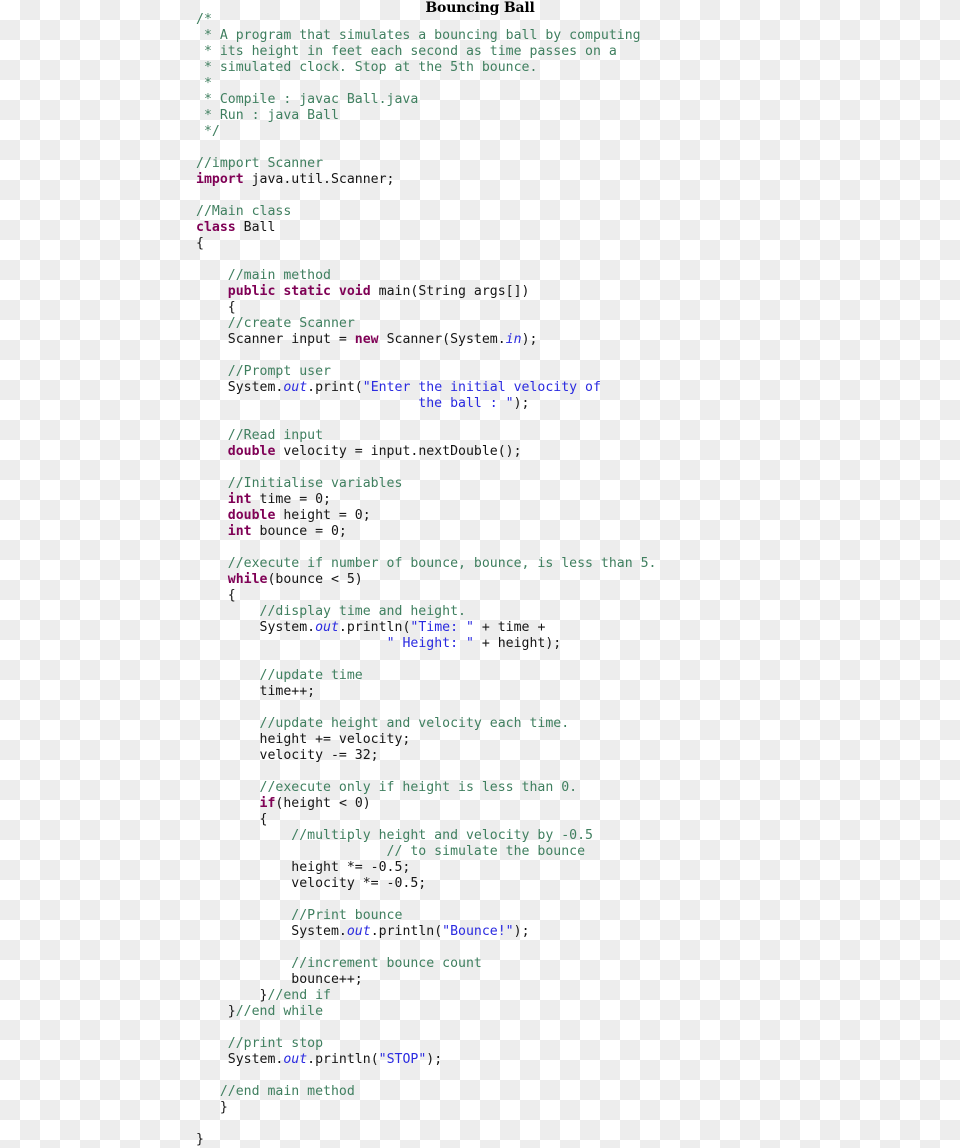 This screenshot has height=1148, width=960. Describe the element at coordinates (299, 483) in the screenshot. I see `code-token-comment: //Initialise variables` at that location.